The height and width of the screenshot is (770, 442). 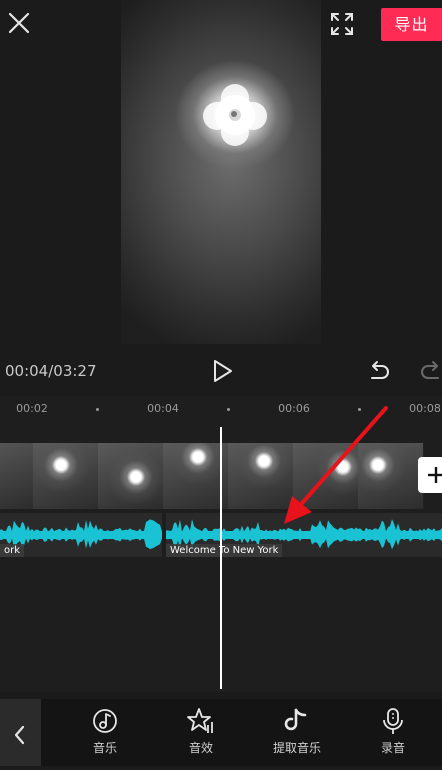 What do you see at coordinates (104, 748) in the screenshot?
I see `tool-label: 音乐` at bounding box center [104, 748].